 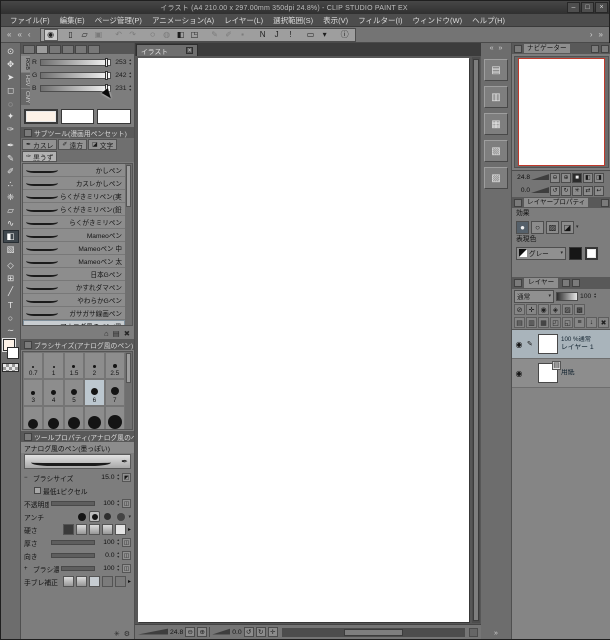 What do you see at coordinates (153, 35) in the screenshot?
I see `deselect-icon: ◌` at bounding box center [153, 35].